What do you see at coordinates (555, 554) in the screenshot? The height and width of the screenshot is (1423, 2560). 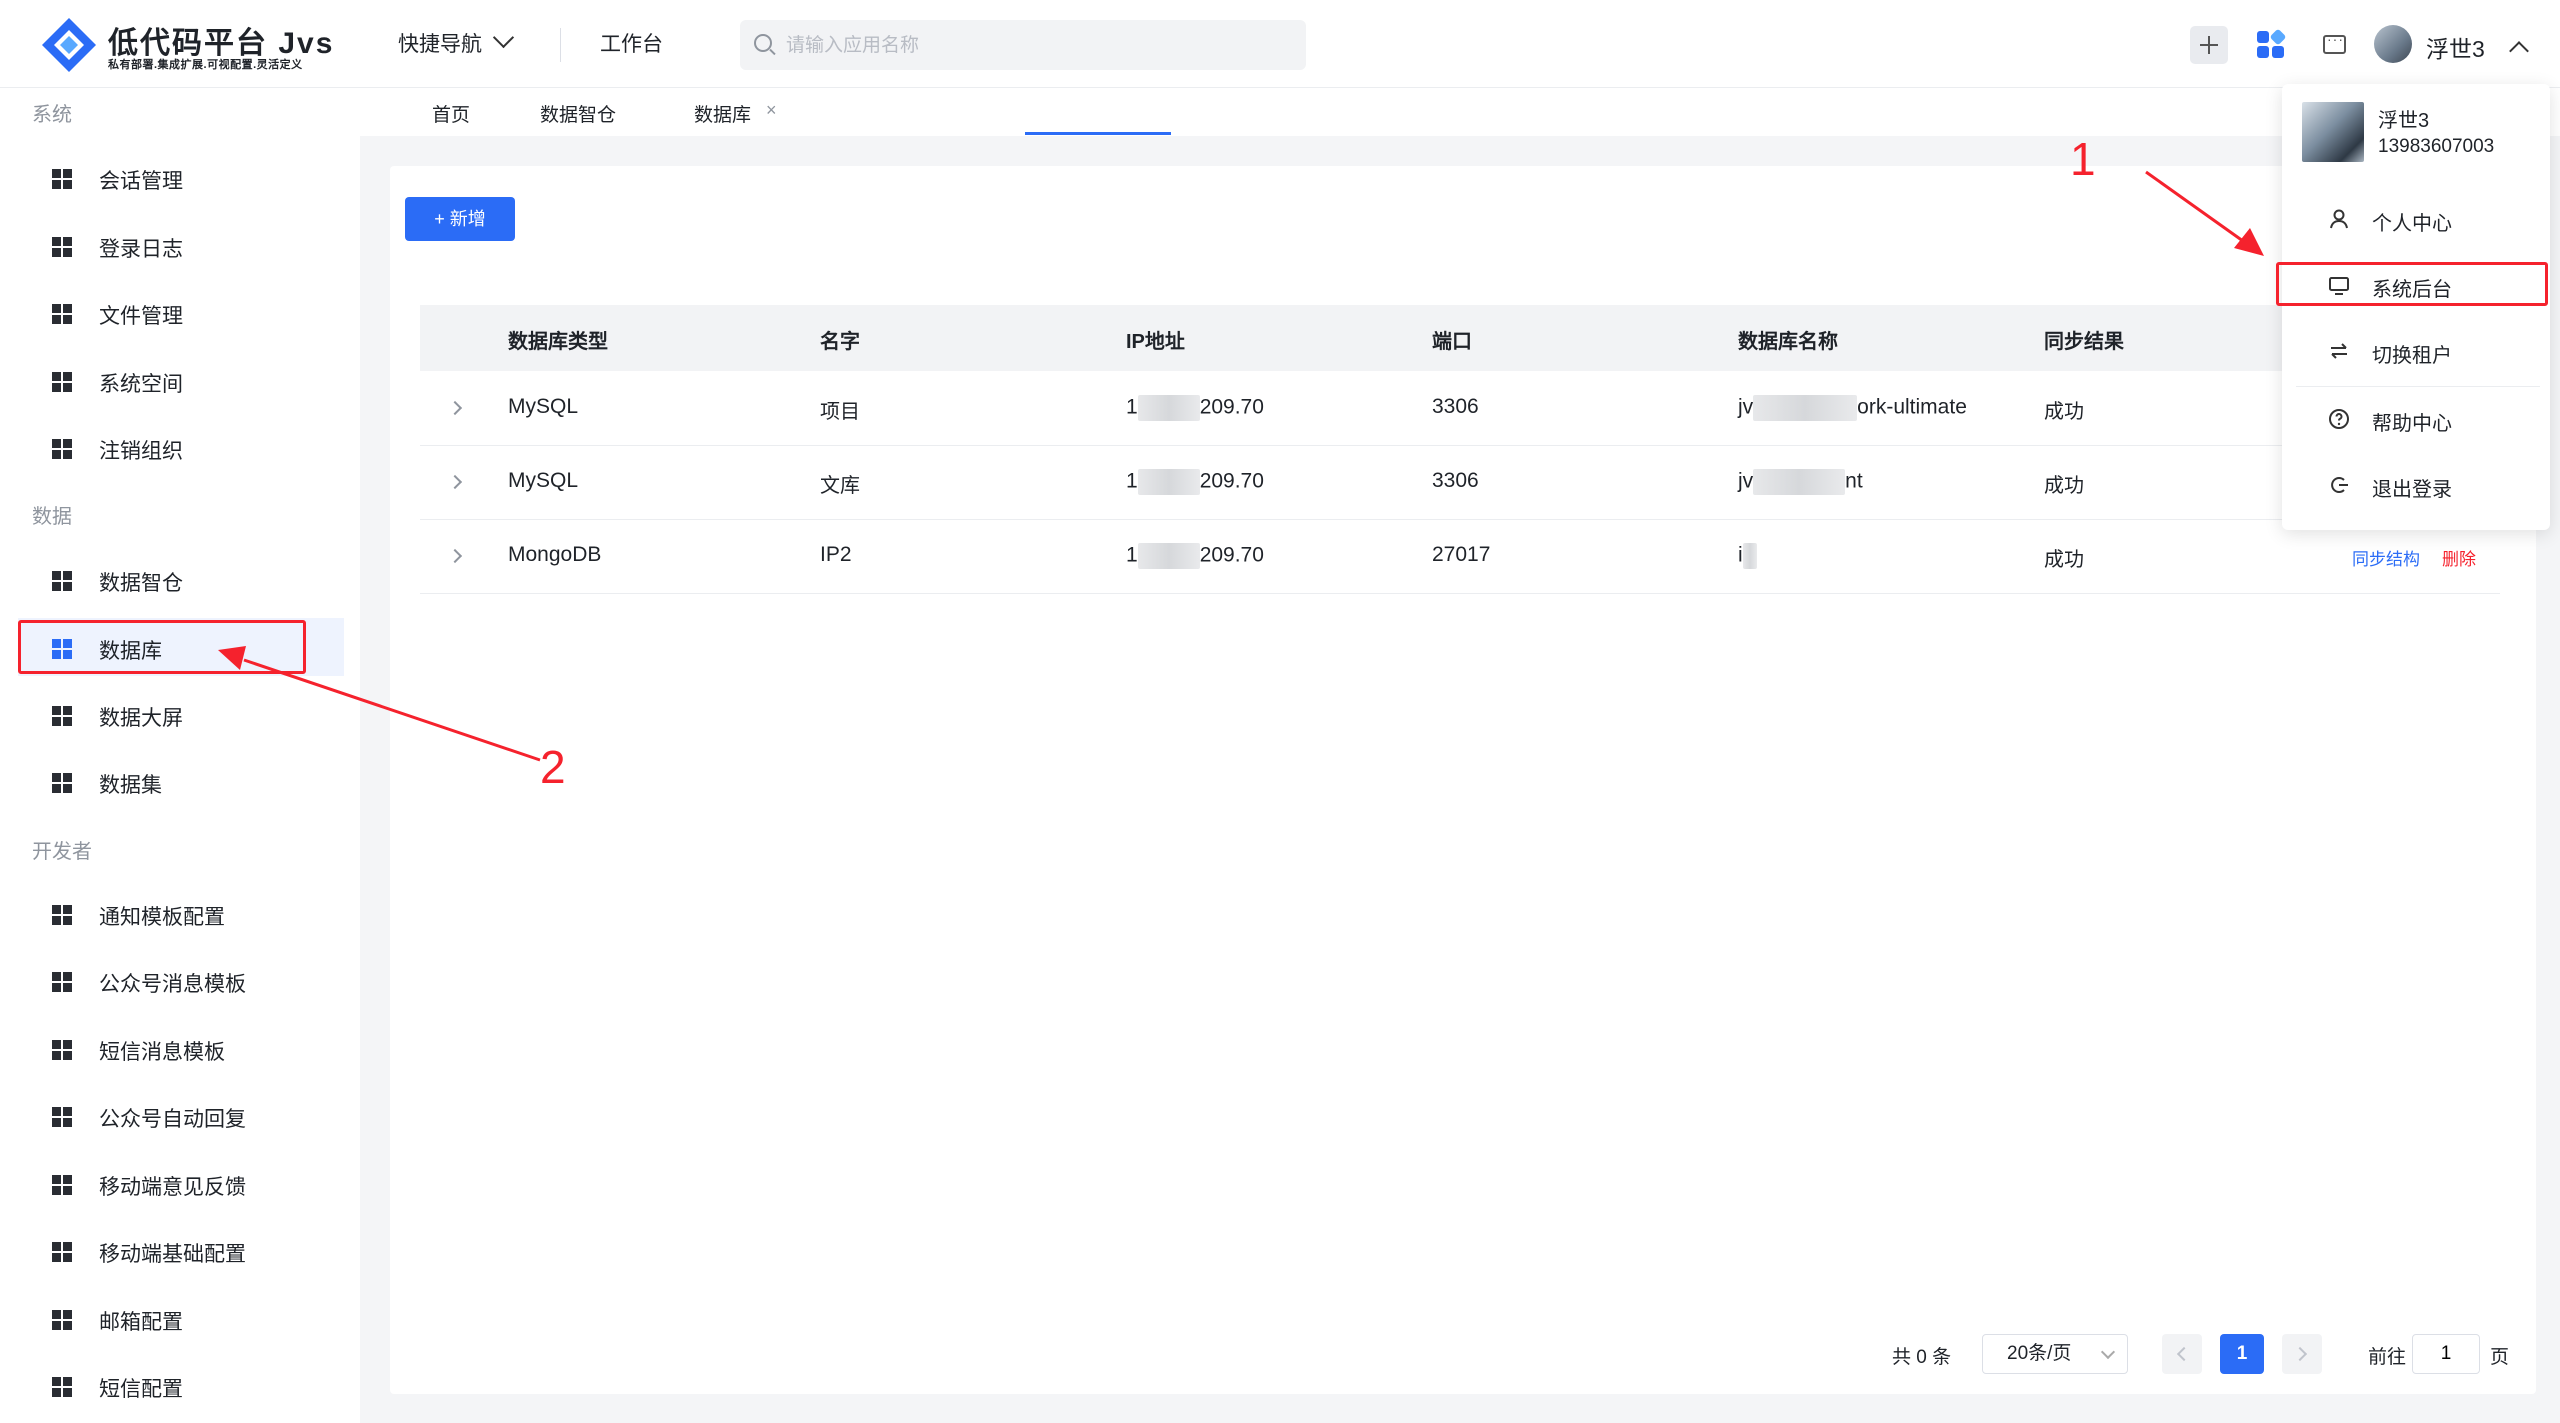 I see `cell-type: MongoDB` at bounding box center [555, 554].